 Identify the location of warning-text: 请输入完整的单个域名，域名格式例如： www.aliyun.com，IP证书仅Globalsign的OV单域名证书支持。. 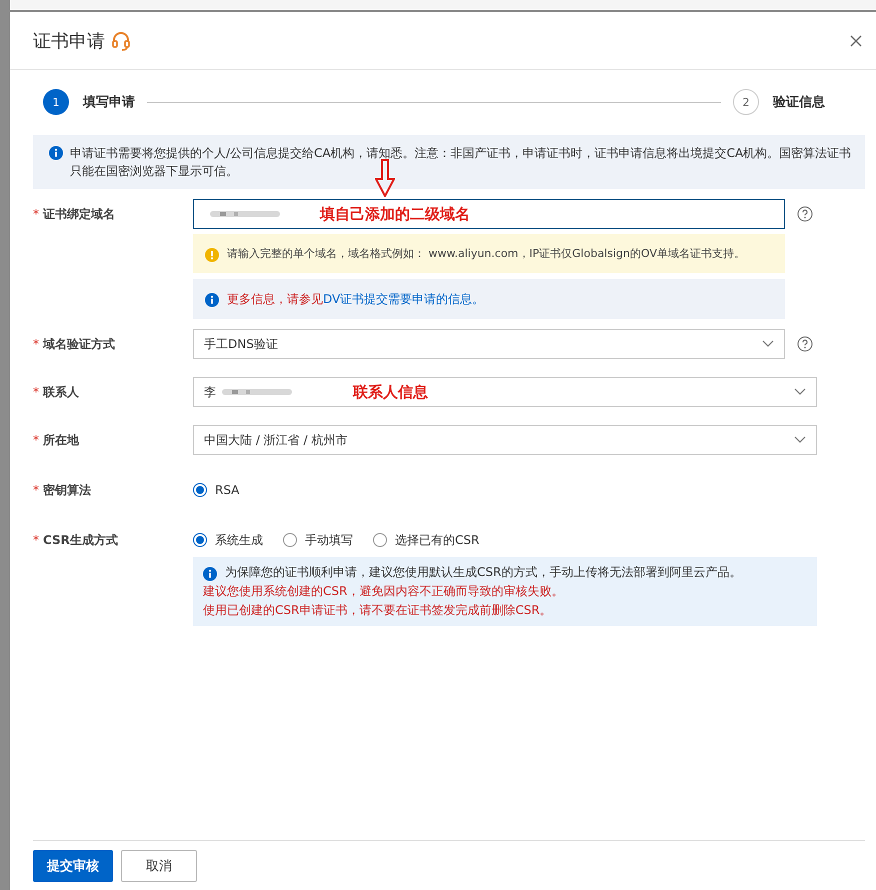
(486, 253).